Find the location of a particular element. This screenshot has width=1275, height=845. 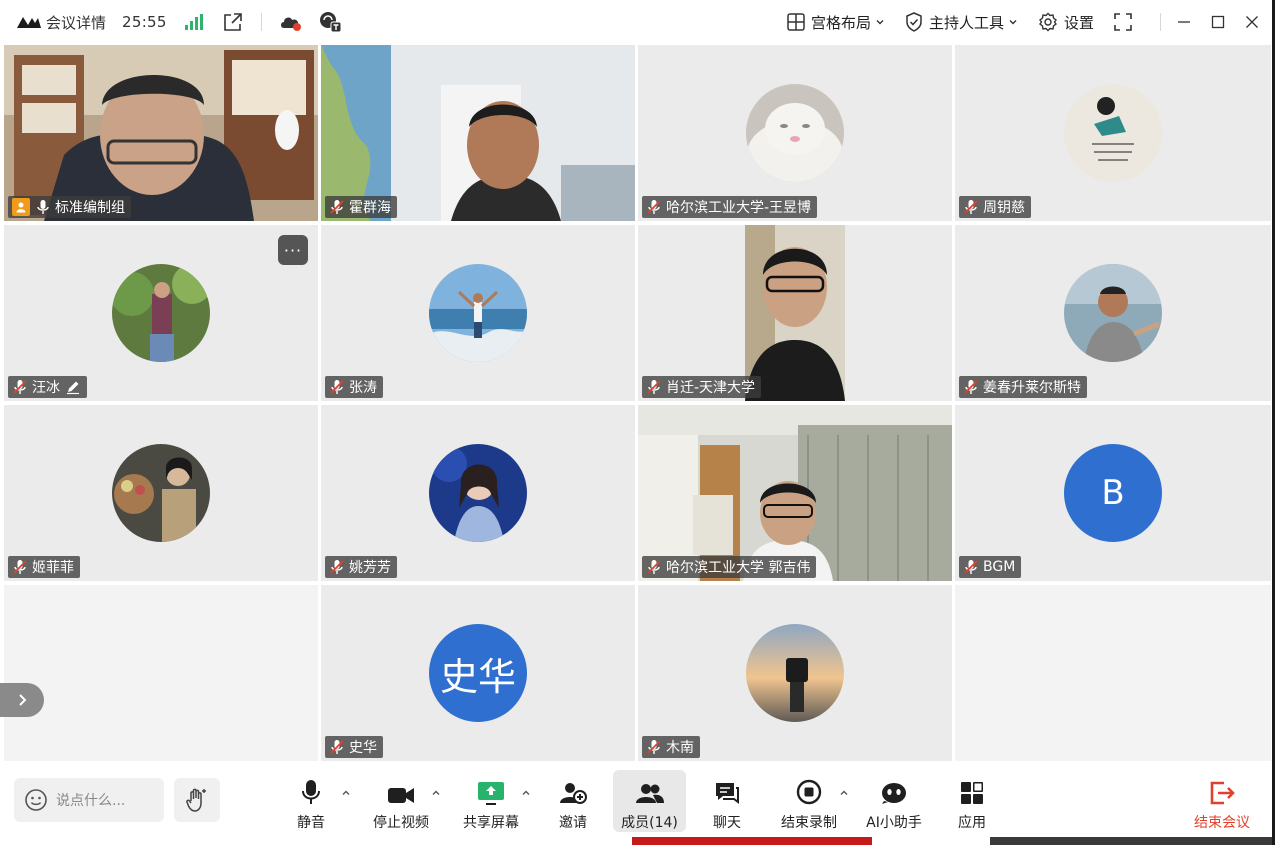

participant-tile: B BGM is located at coordinates (1113, 493).